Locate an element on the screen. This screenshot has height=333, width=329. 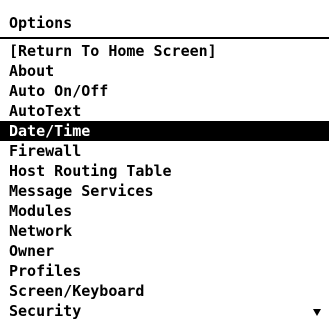
menu-item-about: About is located at coordinates (164, 71).